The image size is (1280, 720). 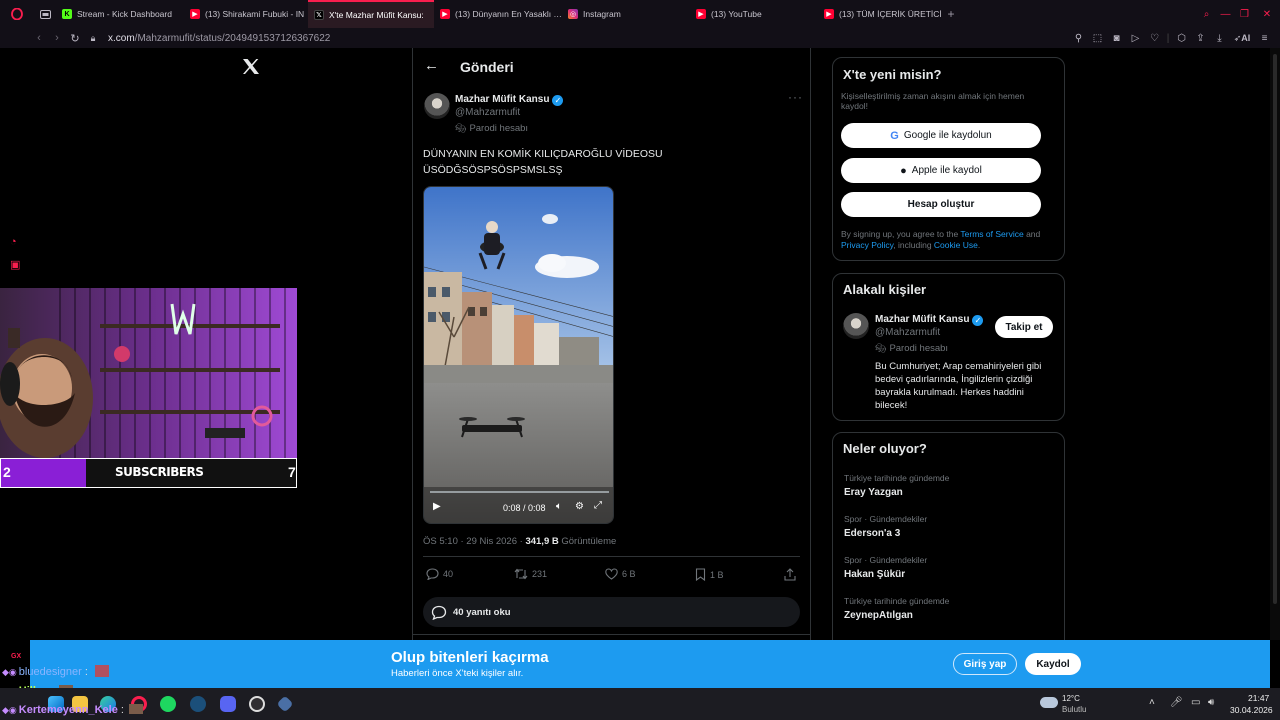 What do you see at coordinates (991, 234) in the screenshot?
I see `terms-link: Terms of Service` at bounding box center [991, 234].